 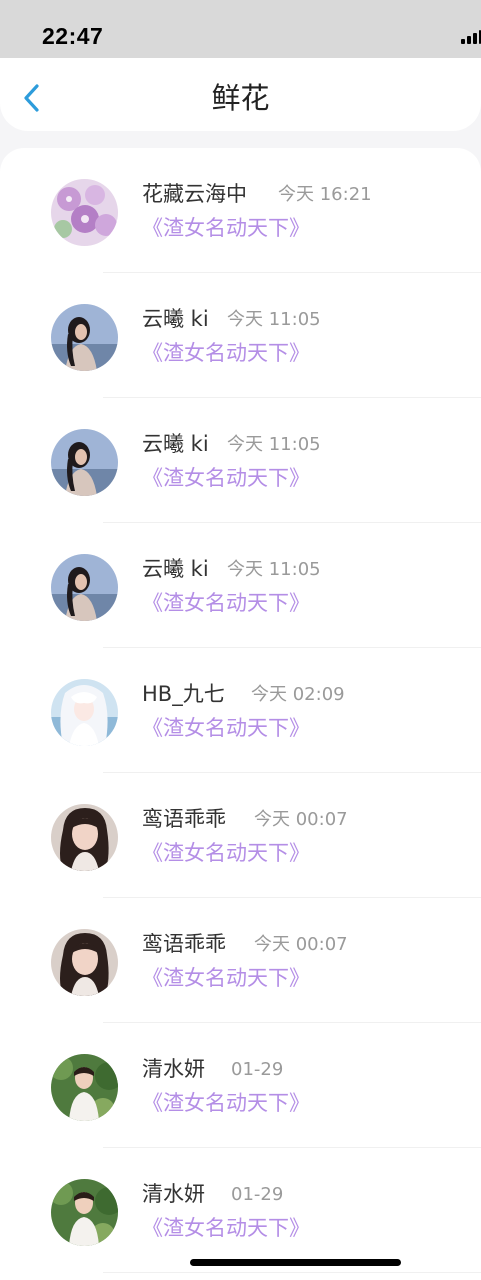 I want to click on home-indicator, so click(x=295, y=1262).